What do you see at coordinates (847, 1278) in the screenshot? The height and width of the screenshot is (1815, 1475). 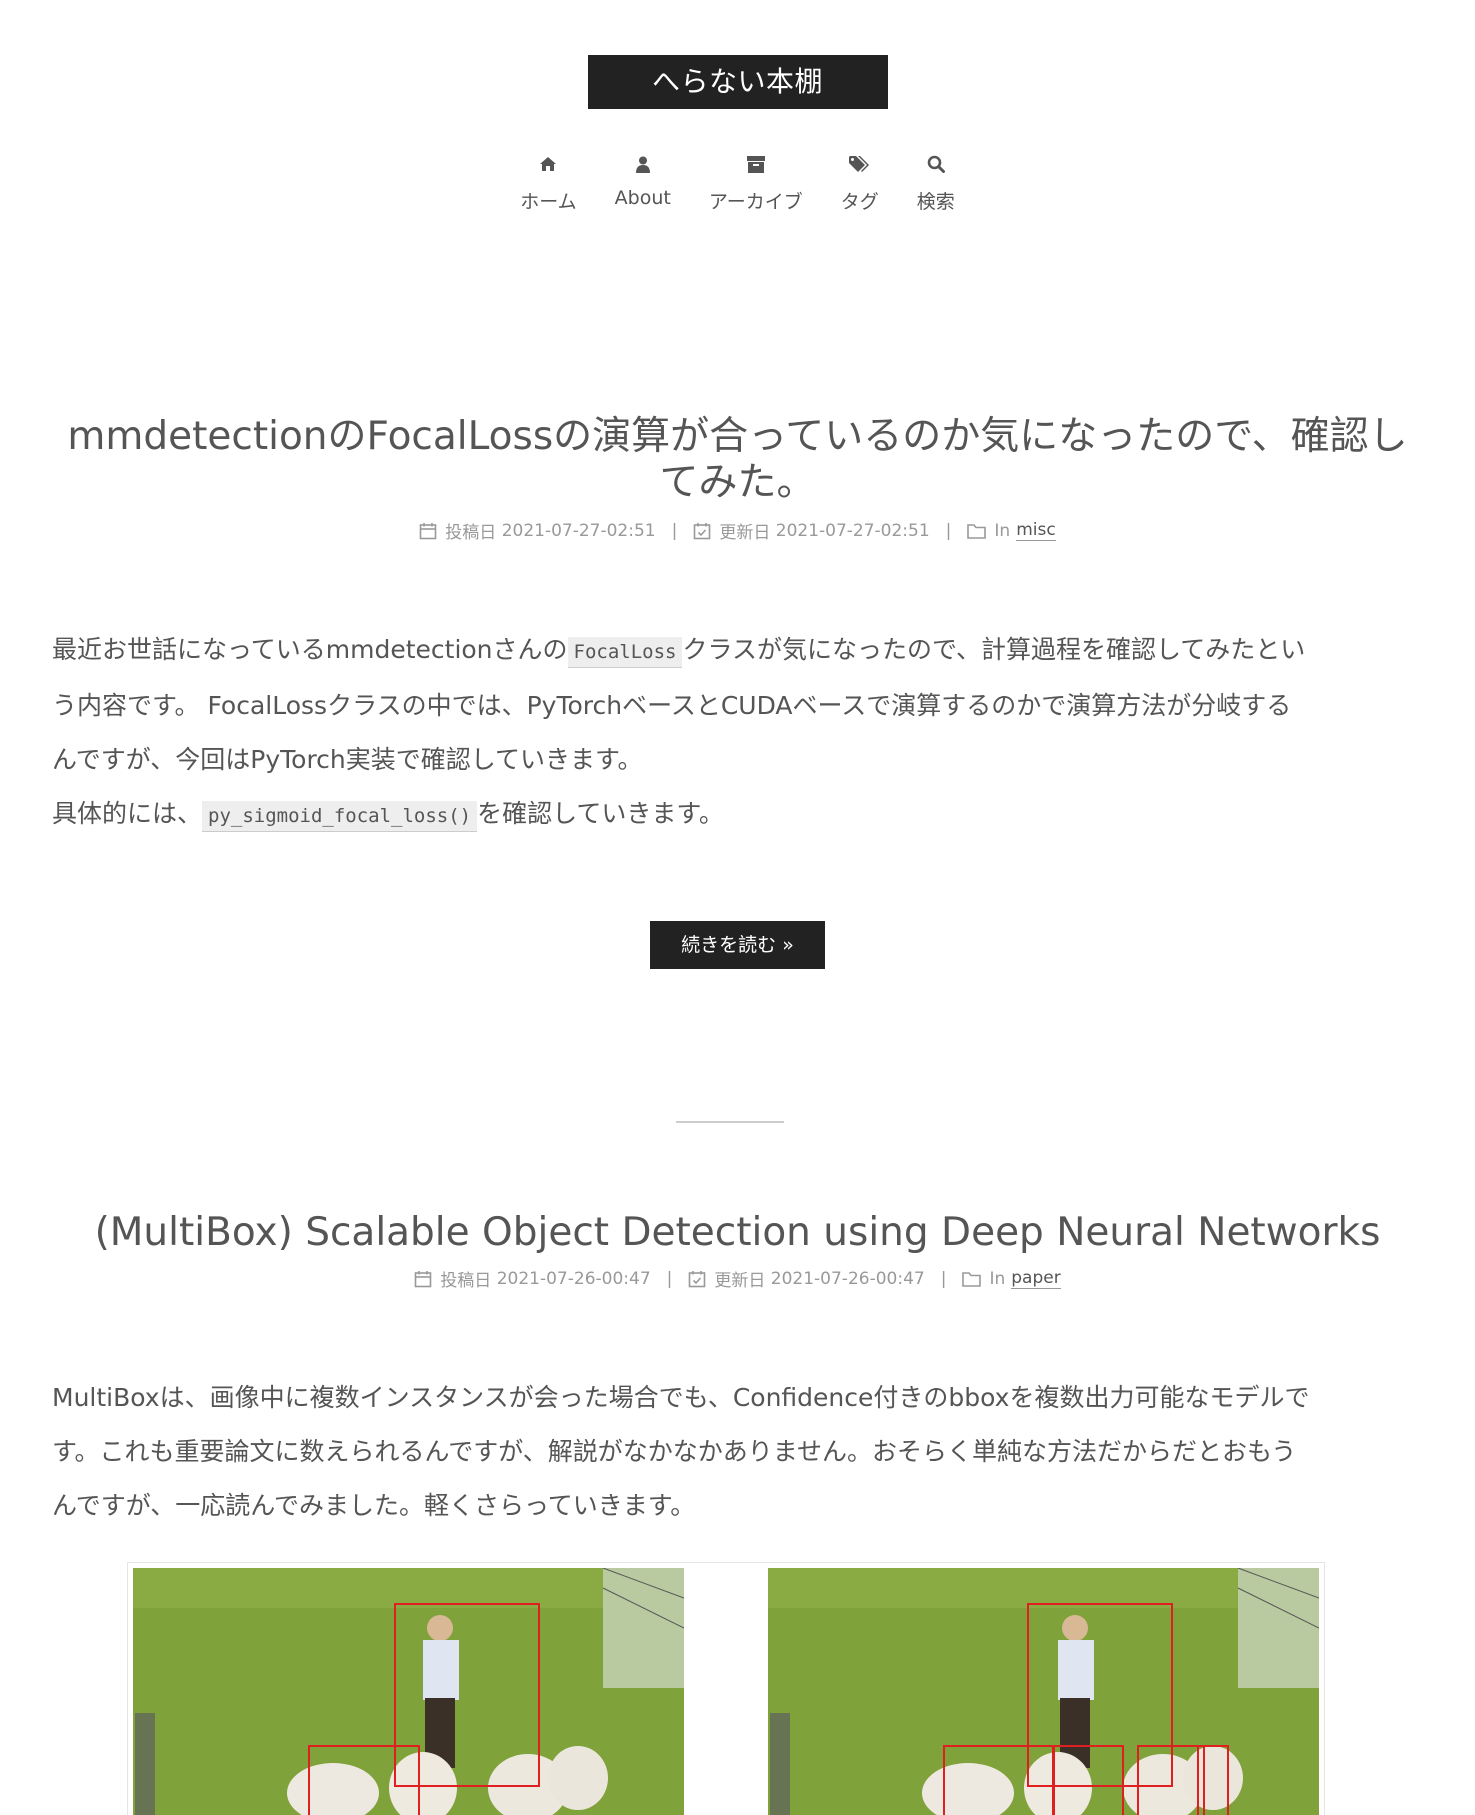 I see `updated-date: 2021-07-26-00:47` at bounding box center [847, 1278].